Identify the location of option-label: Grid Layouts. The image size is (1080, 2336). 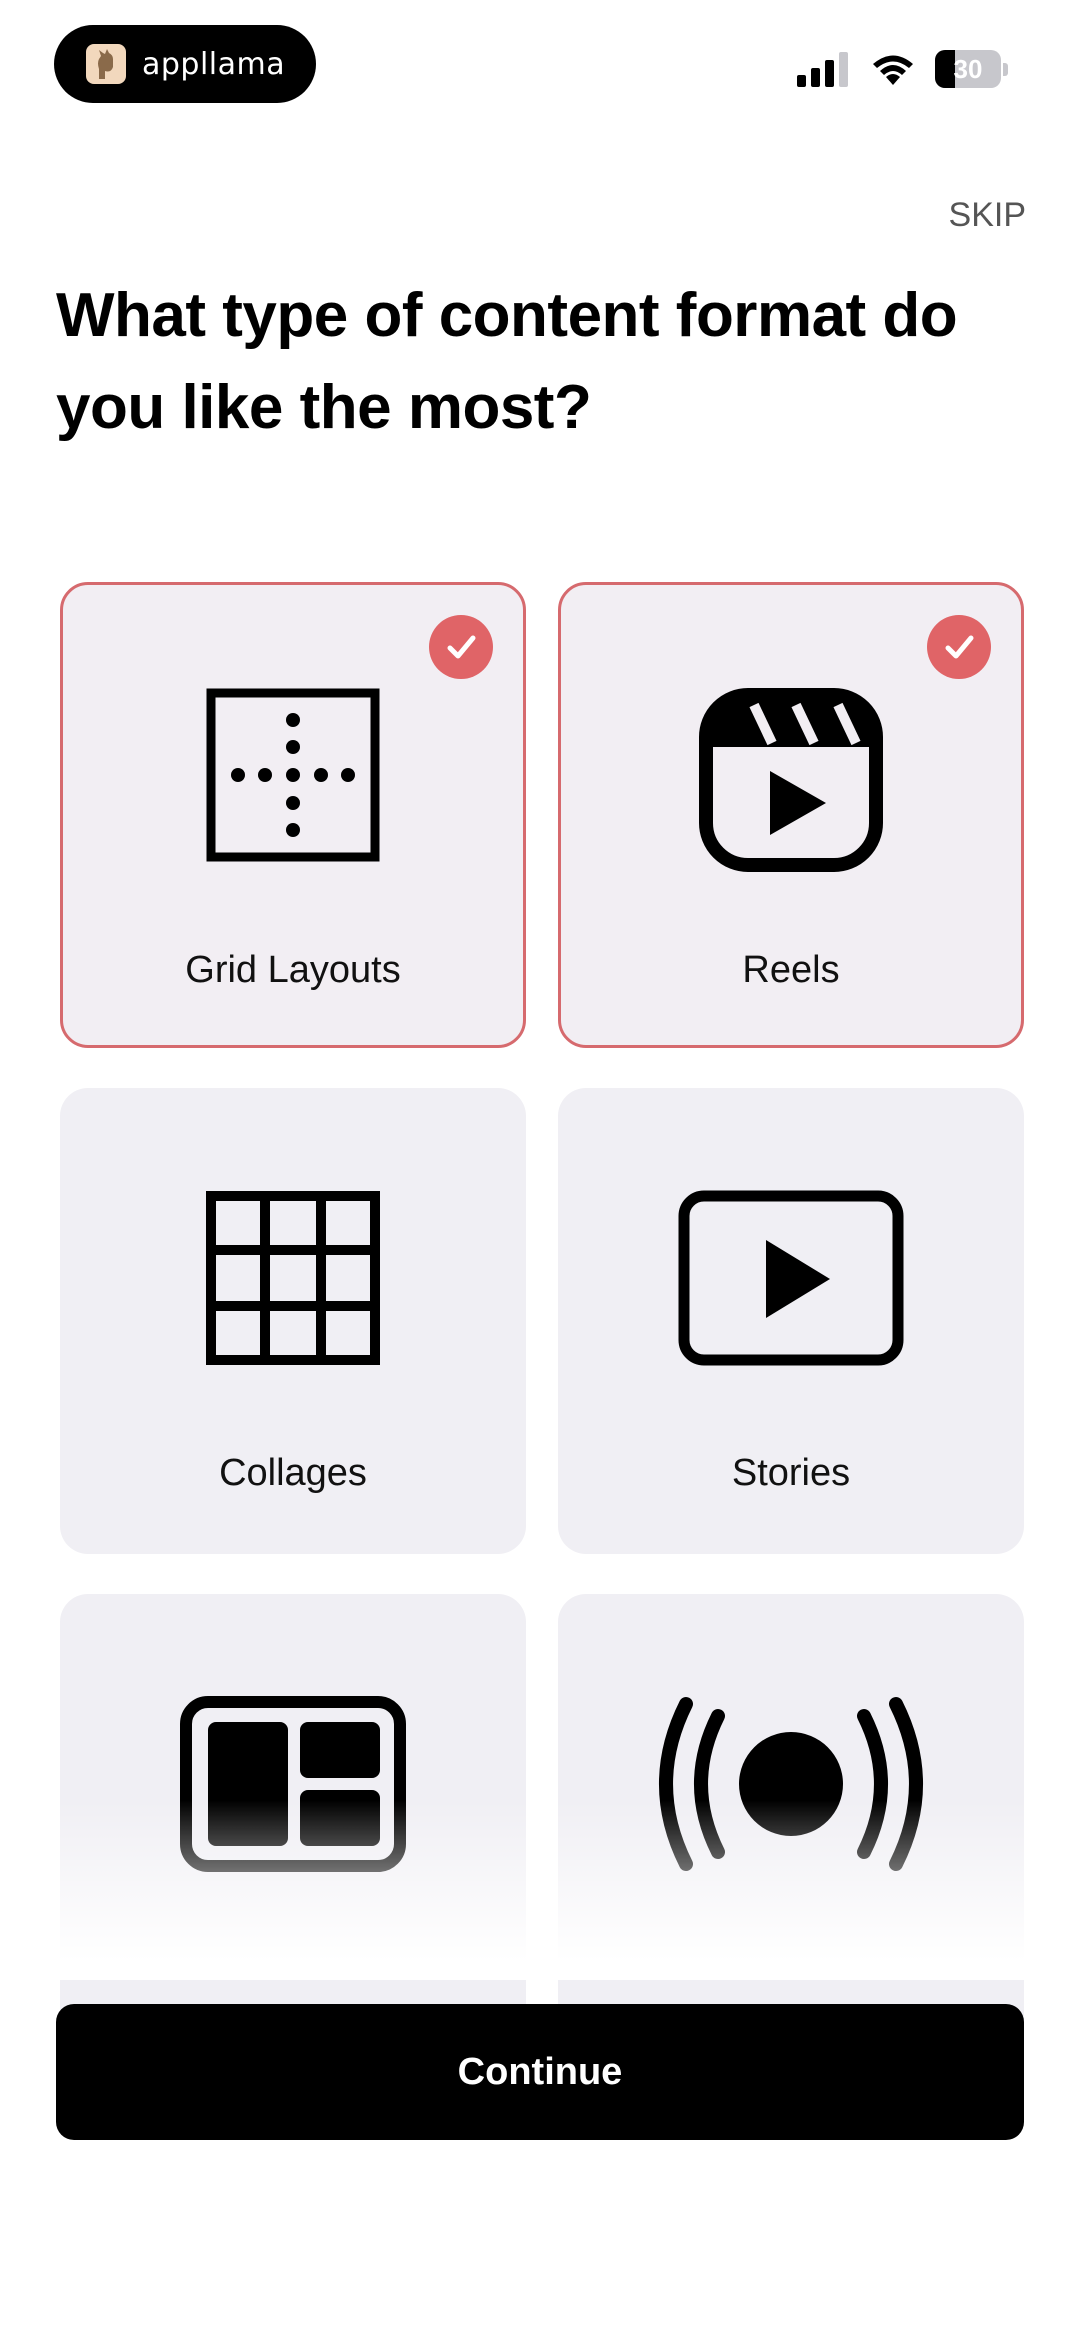
(293, 970).